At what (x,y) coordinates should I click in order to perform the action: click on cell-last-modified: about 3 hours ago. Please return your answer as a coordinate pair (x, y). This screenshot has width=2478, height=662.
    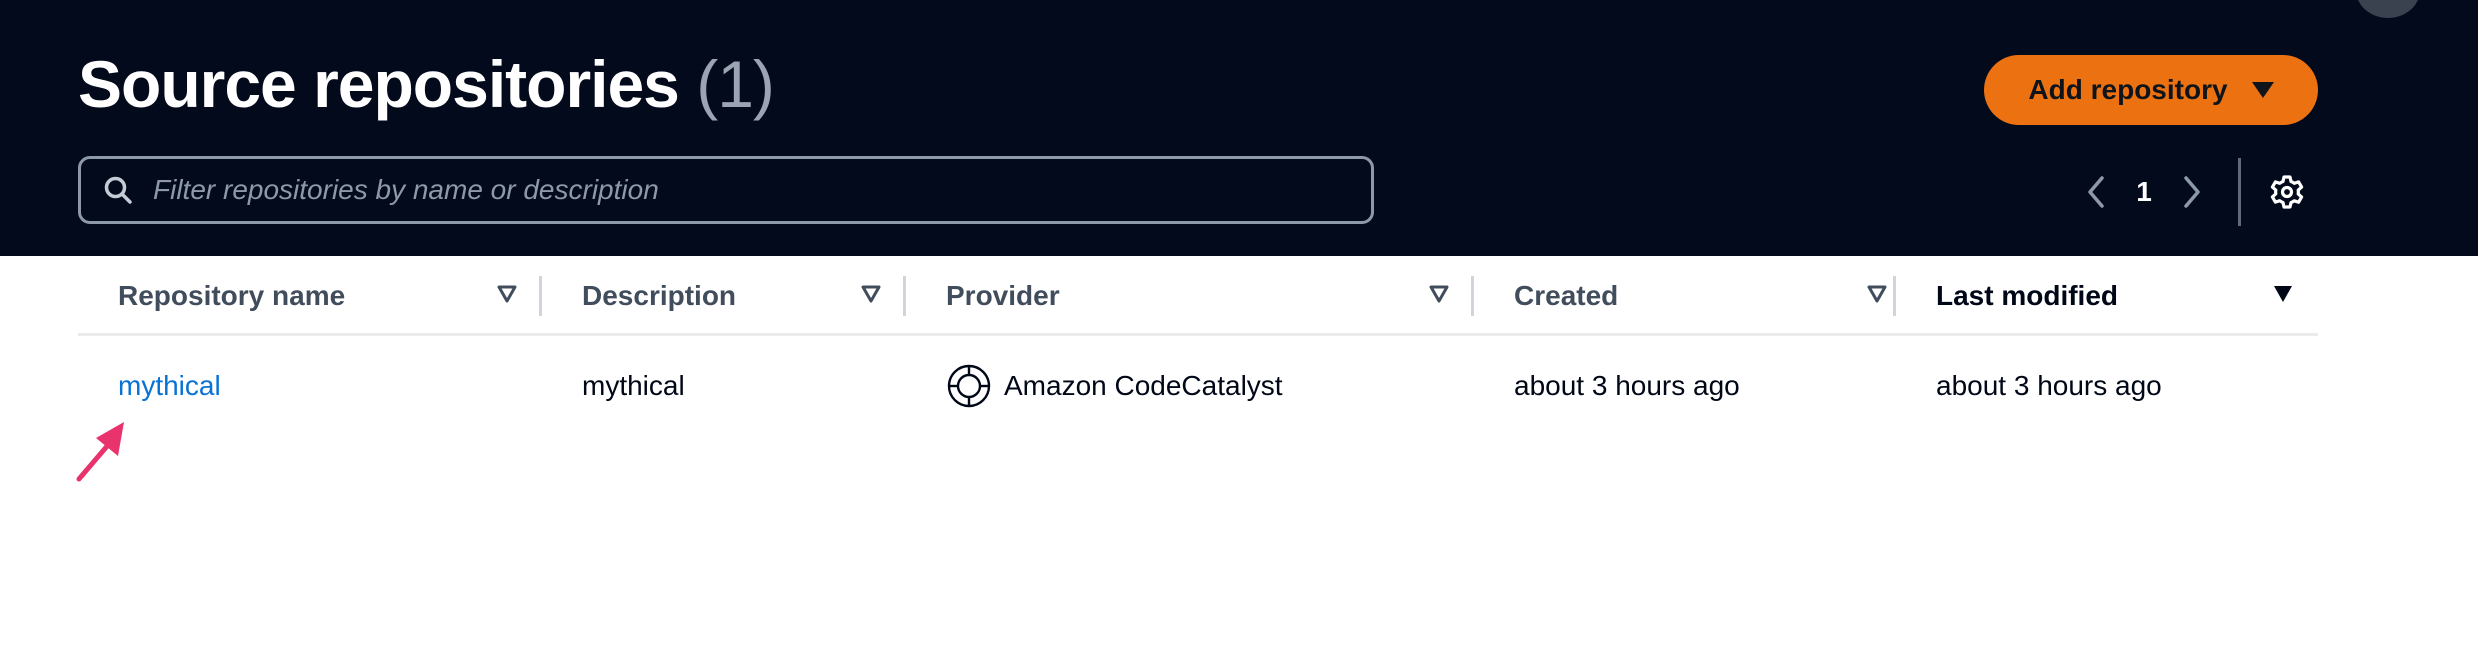
    Looking at the image, I should click on (2049, 385).